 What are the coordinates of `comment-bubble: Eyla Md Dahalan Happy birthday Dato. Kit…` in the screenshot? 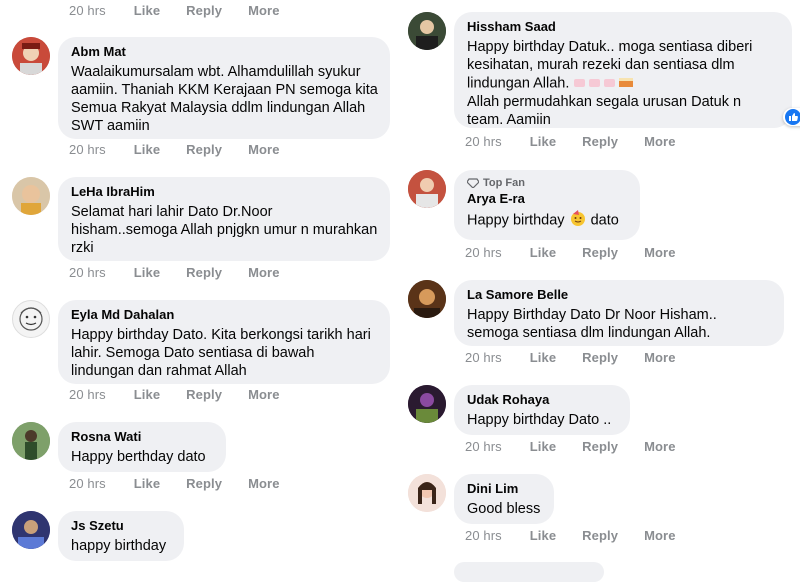 It's located at (224, 342).